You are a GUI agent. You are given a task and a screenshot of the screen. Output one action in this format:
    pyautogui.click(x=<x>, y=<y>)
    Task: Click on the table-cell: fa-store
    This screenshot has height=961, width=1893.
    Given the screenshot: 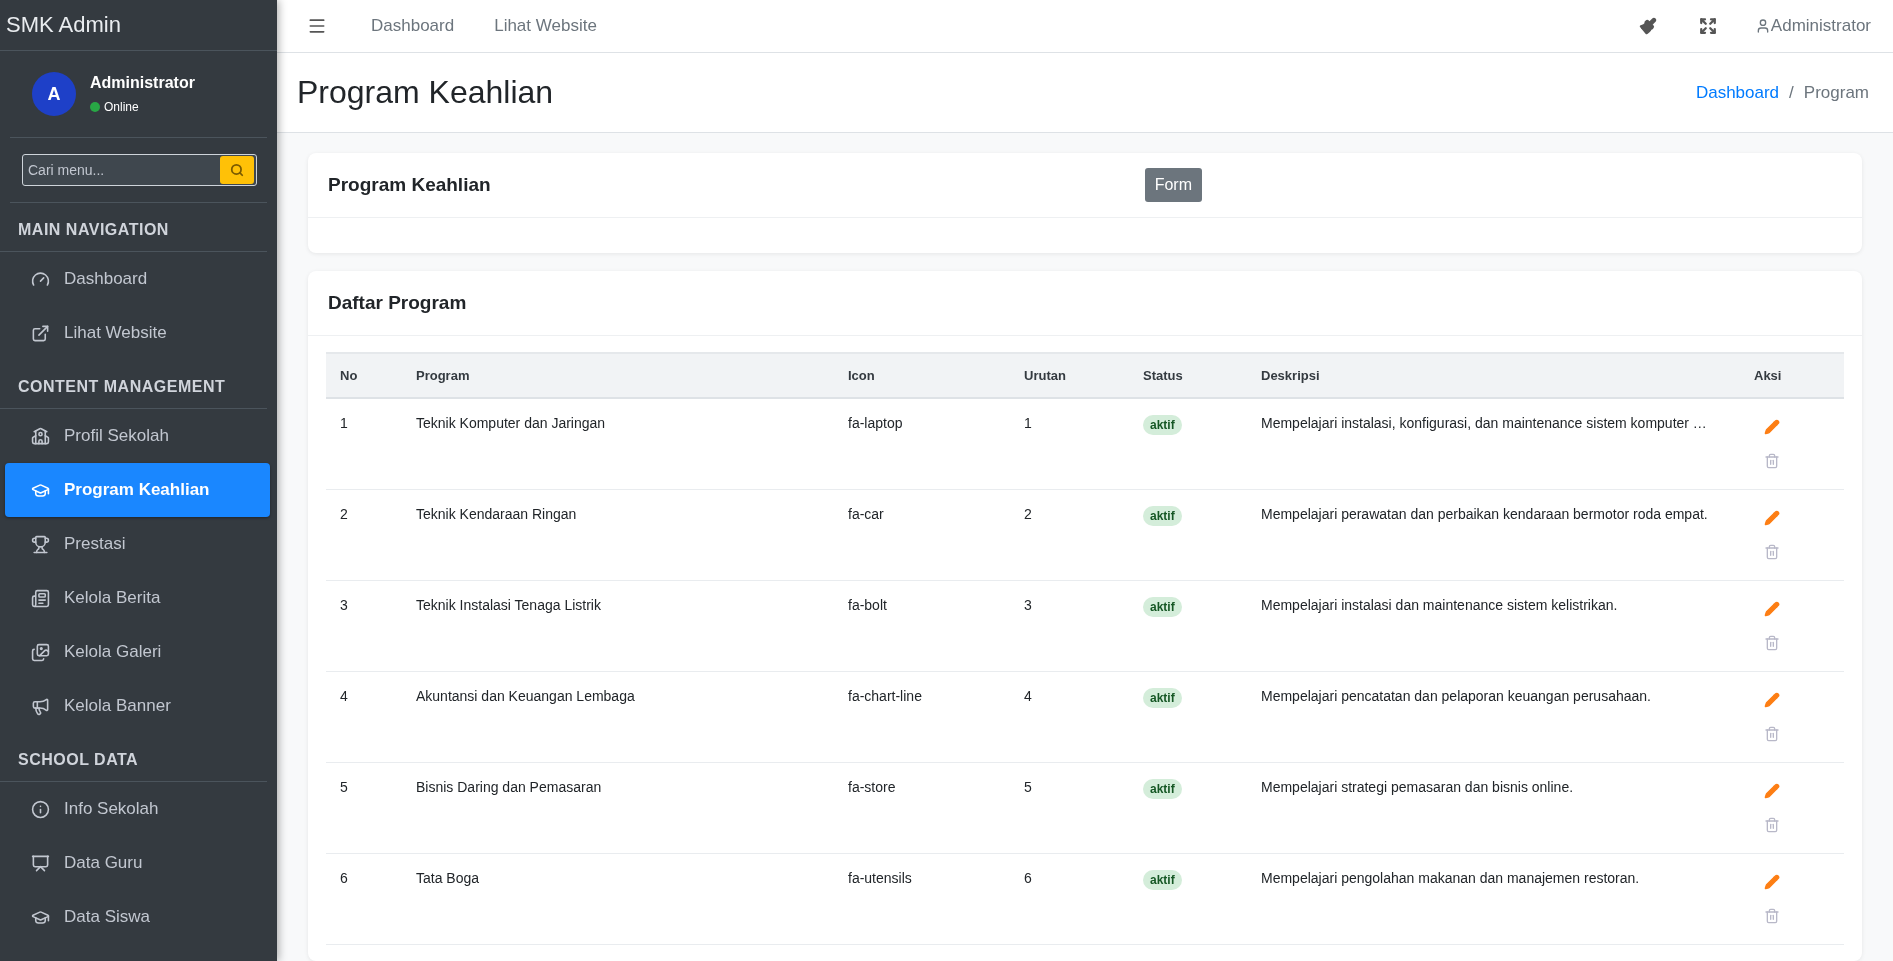 What is the action you would take?
    pyautogui.click(x=922, y=808)
    